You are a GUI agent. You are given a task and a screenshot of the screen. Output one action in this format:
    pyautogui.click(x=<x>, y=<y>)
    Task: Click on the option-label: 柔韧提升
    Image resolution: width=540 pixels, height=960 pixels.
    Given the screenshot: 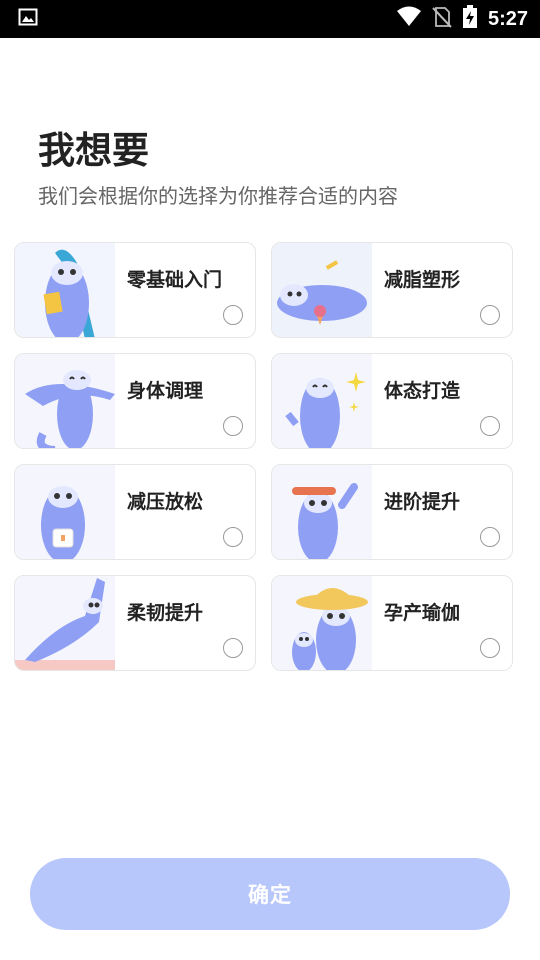 What is the action you would take?
    pyautogui.click(x=165, y=613)
    